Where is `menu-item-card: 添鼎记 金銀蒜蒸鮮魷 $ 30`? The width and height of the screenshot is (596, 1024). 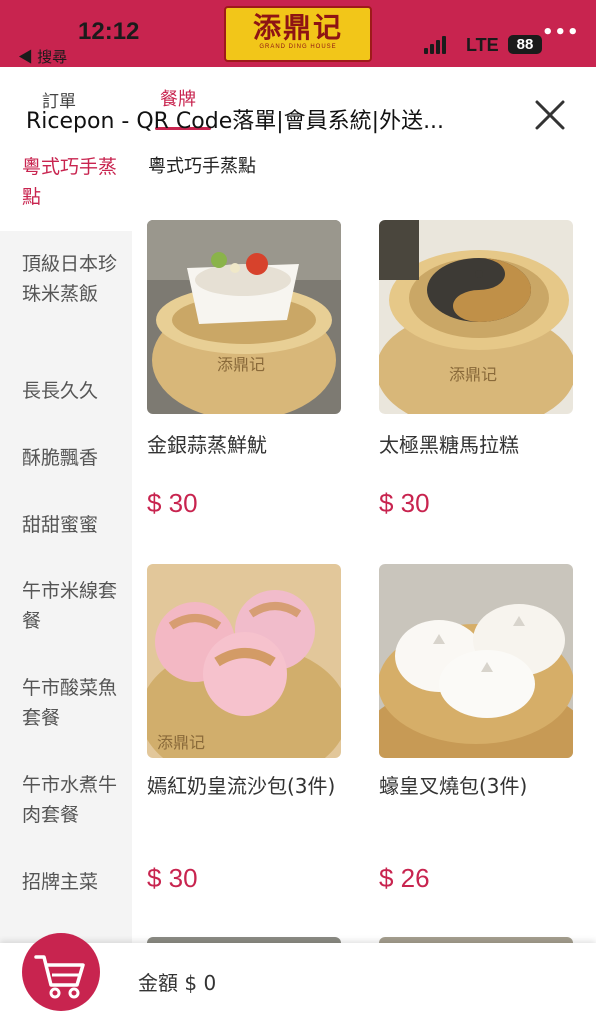 menu-item-card: 添鼎记 金銀蒜蒸鮮魷 $ 30 is located at coordinates (245, 370).